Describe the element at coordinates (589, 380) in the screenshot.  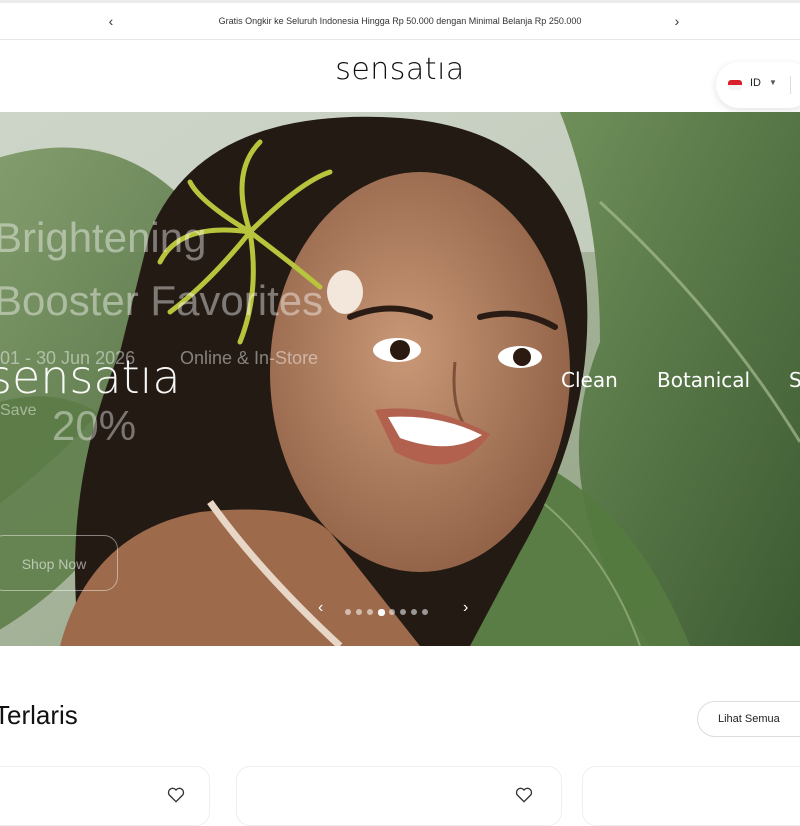
I see `hero-tagline-clean: Clean` at that location.